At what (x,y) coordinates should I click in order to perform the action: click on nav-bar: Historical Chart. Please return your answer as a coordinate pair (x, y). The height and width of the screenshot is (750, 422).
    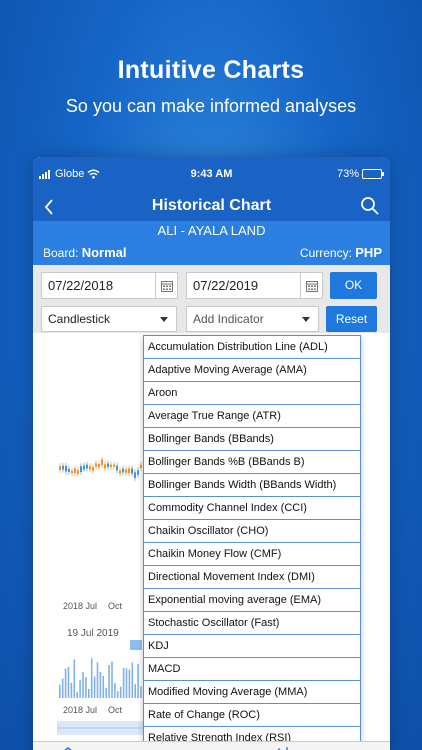
    Looking at the image, I should click on (211, 206).